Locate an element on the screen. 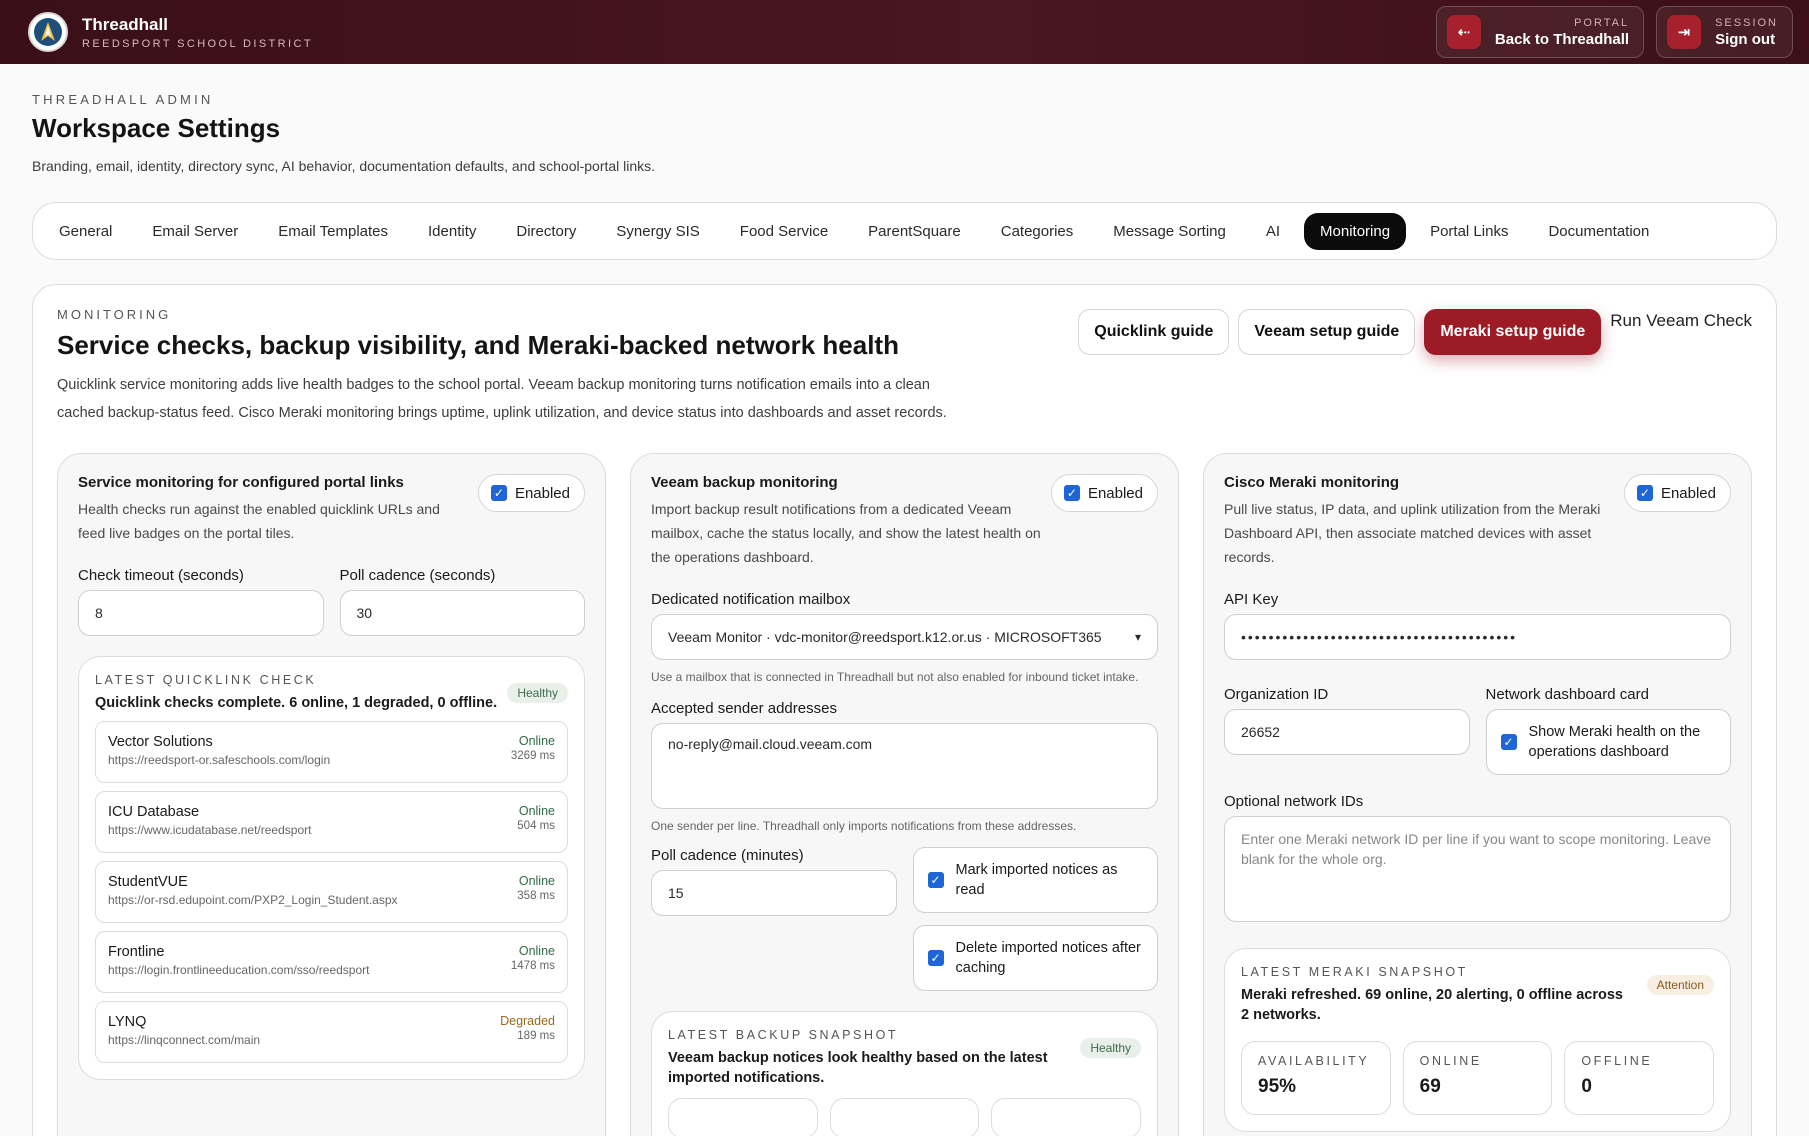 The height and width of the screenshot is (1136, 1809). delete-notices-checkbox: ✓ Delete imported notices after caching is located at coordinates (1035, 958).